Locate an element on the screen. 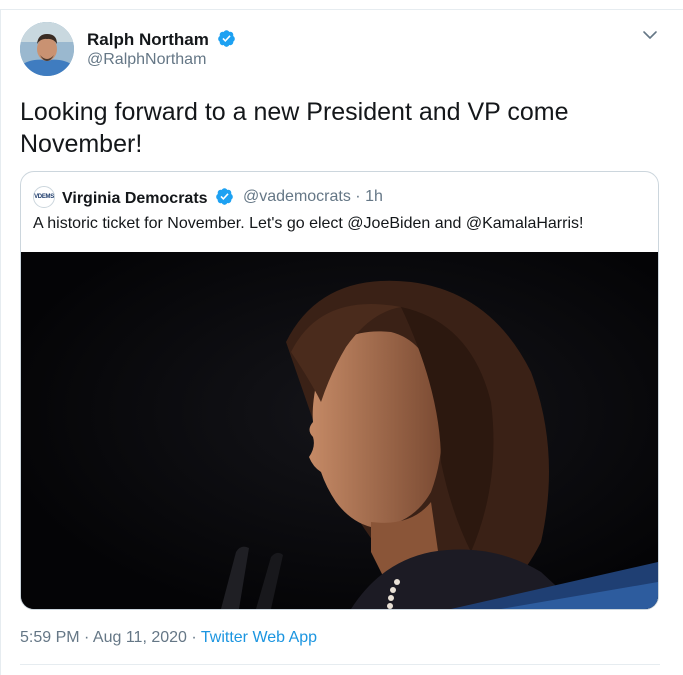  tweet-source-link: Twitter Web App is located at coordinates (259, 637).